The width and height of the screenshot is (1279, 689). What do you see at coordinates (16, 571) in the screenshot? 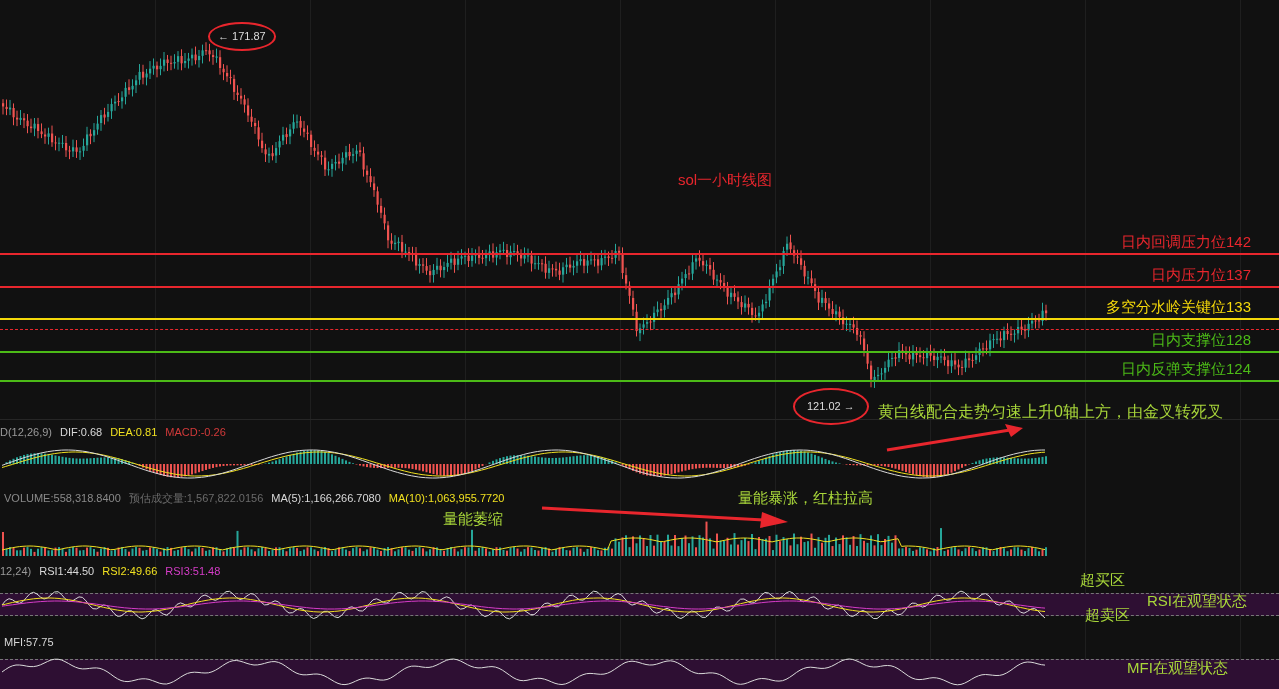
I see `indicator-reading: 12,24)` at bounding box center [16, 571].